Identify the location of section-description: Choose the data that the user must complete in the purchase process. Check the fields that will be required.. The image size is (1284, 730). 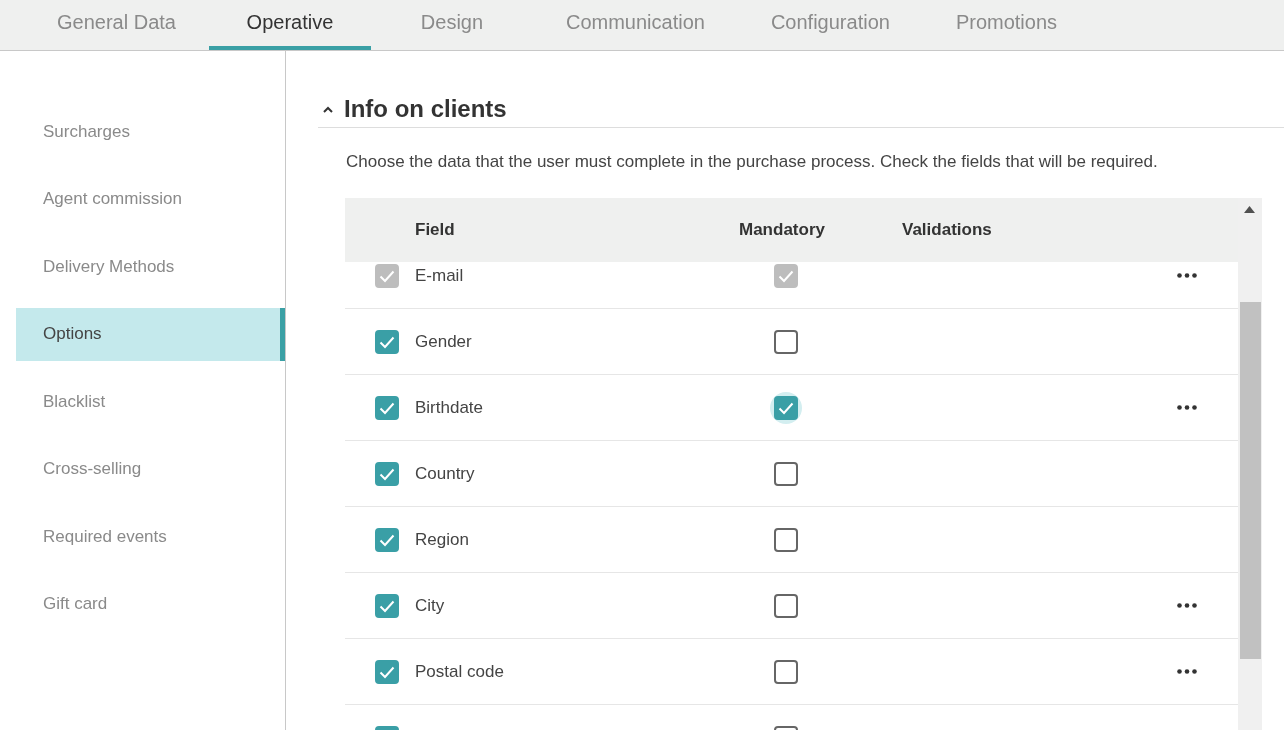
(752, 162).